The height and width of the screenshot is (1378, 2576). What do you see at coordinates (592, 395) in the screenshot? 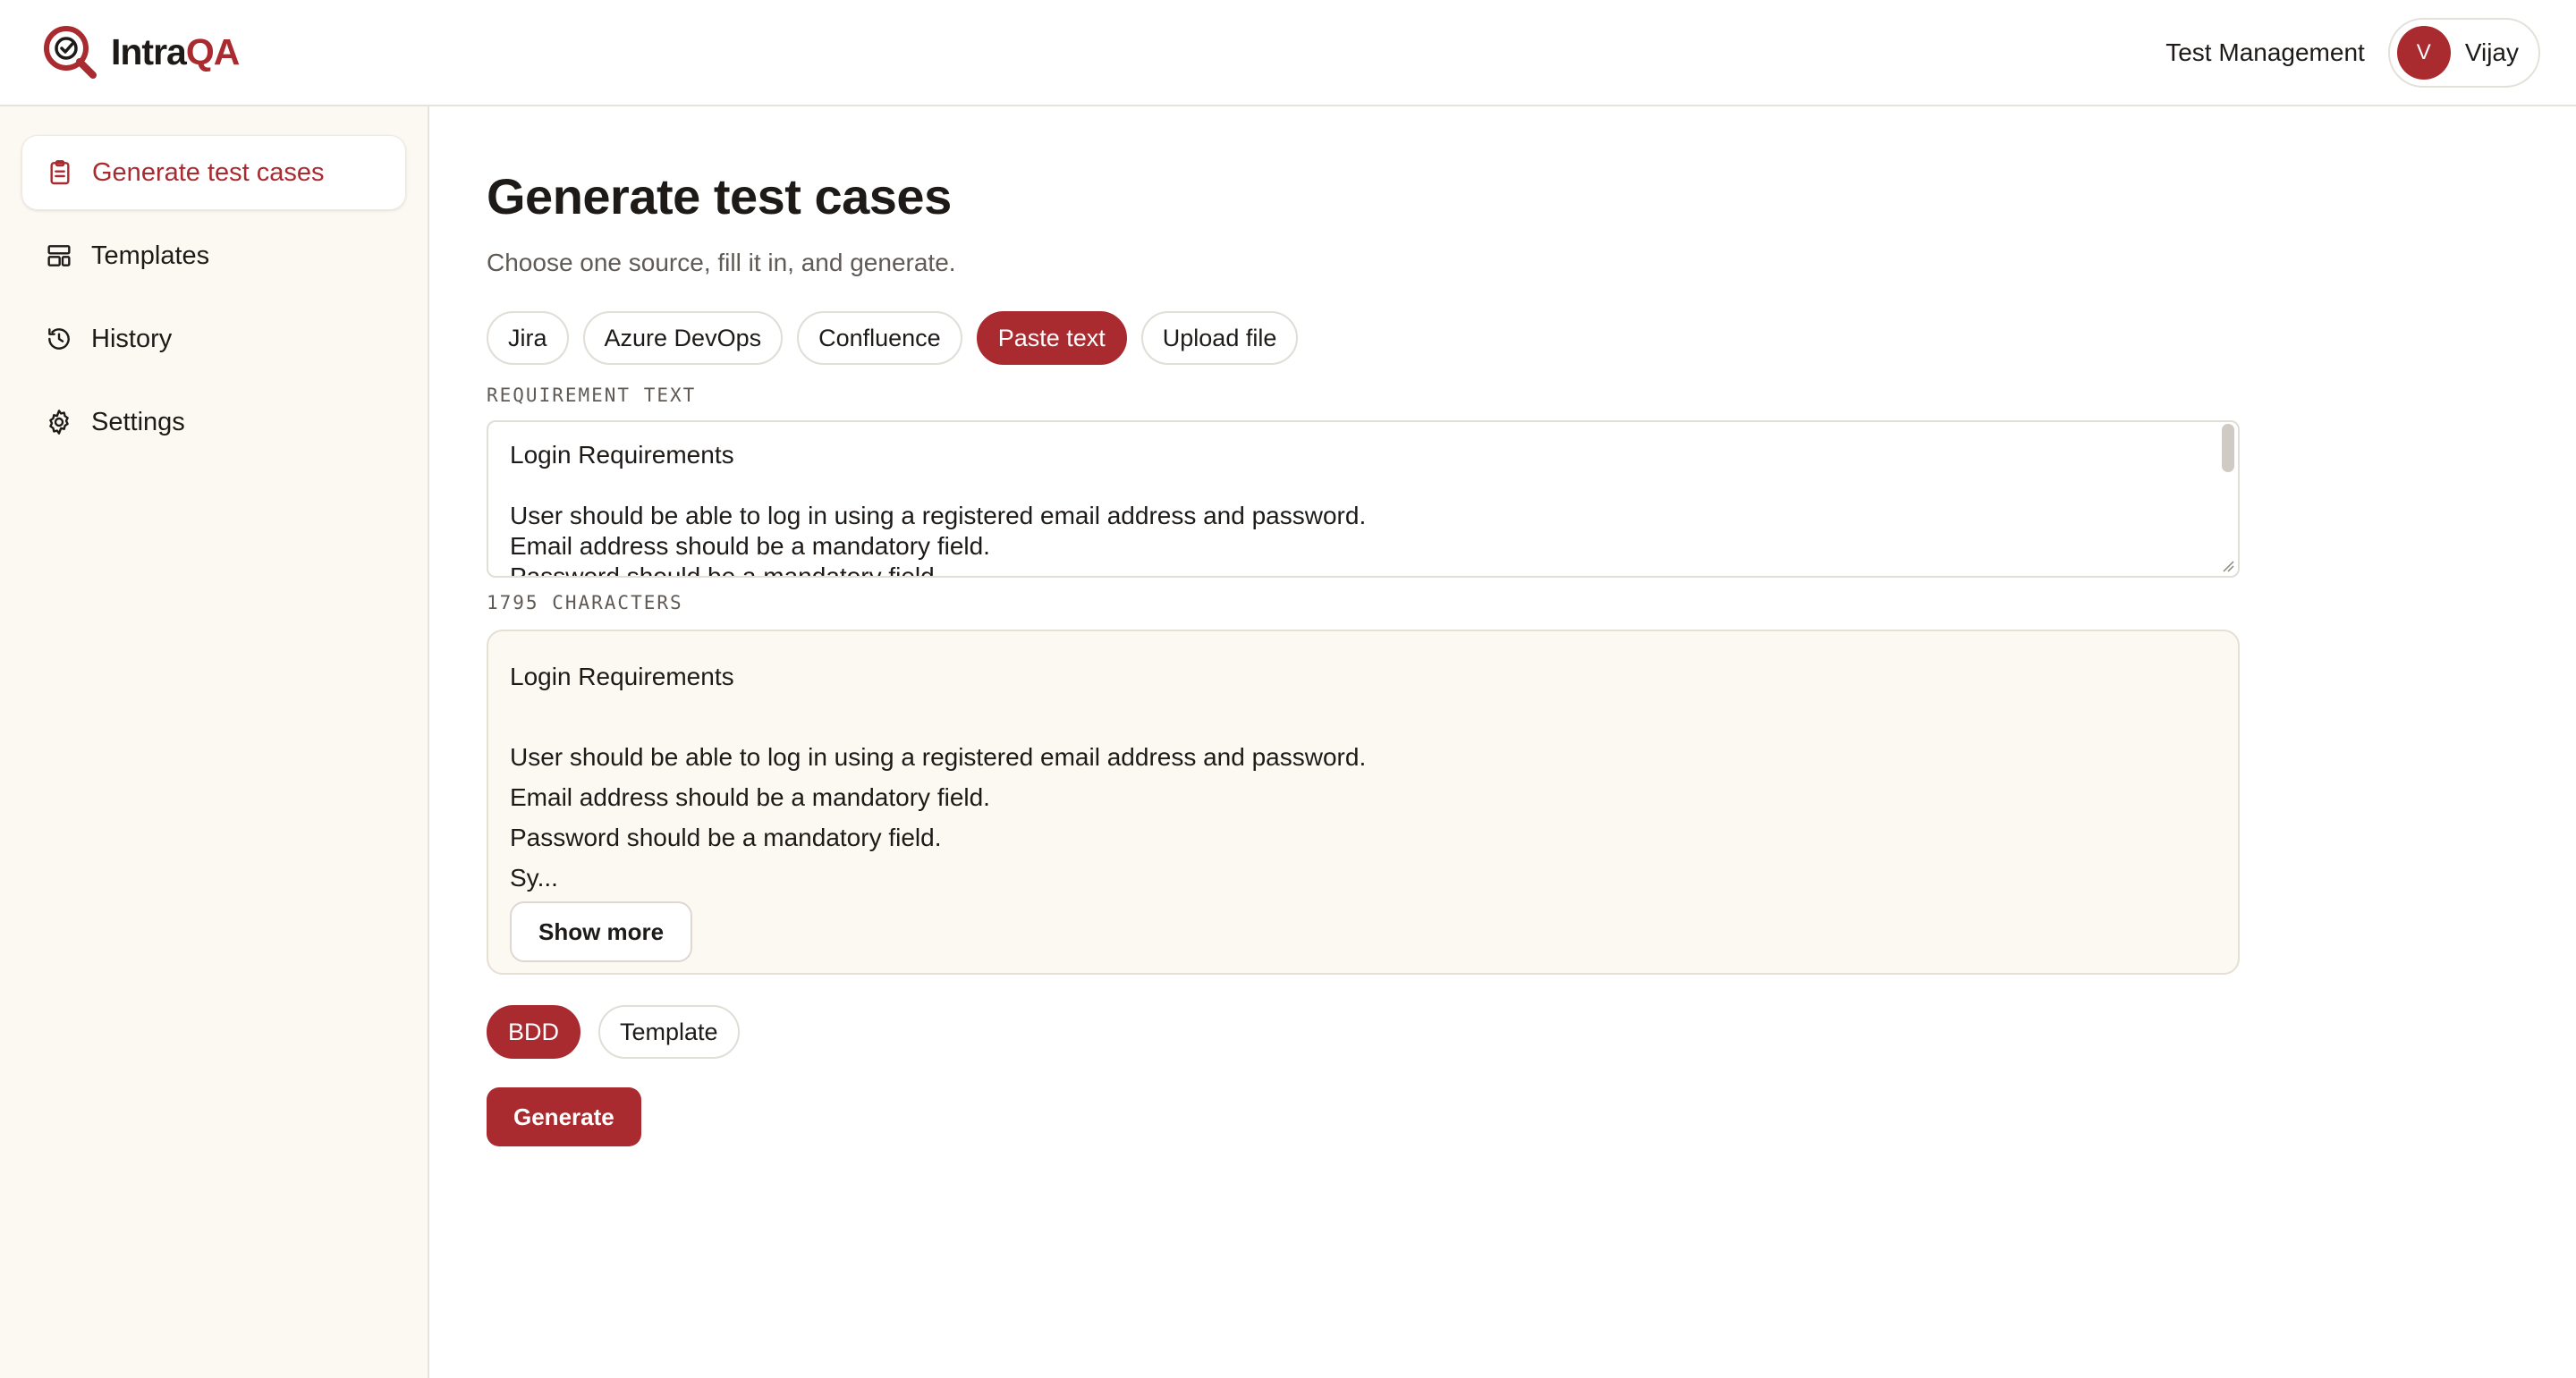
I see `requirement-text-label: REQUIREMENT TEXT` at bounding box center [592, 395].